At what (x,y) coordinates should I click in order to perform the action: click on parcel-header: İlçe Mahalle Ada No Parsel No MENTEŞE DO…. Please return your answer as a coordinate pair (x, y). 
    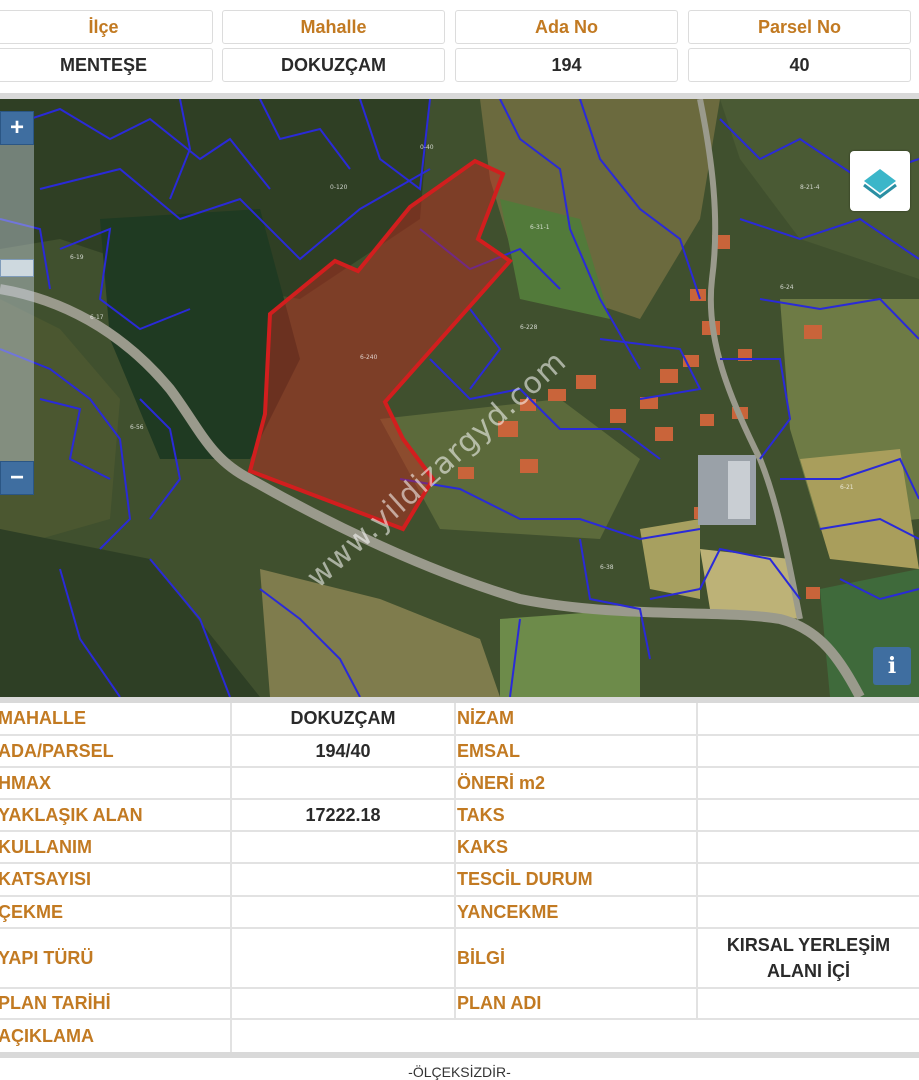
    Looking at the image, I should click on (459, 47).